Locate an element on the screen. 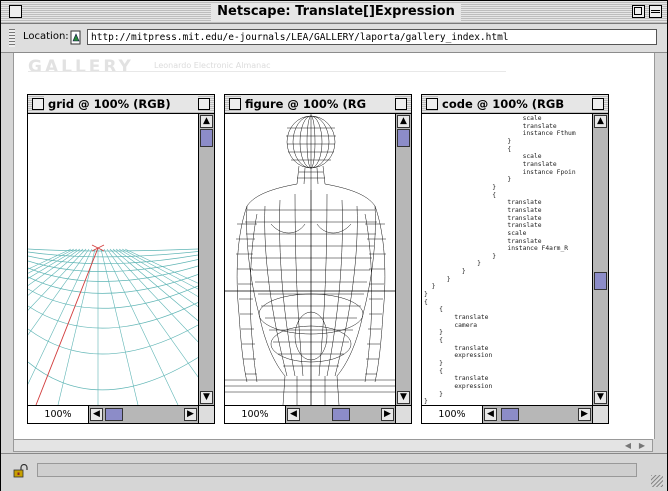  header-rule is located at coordinates (267, 71).